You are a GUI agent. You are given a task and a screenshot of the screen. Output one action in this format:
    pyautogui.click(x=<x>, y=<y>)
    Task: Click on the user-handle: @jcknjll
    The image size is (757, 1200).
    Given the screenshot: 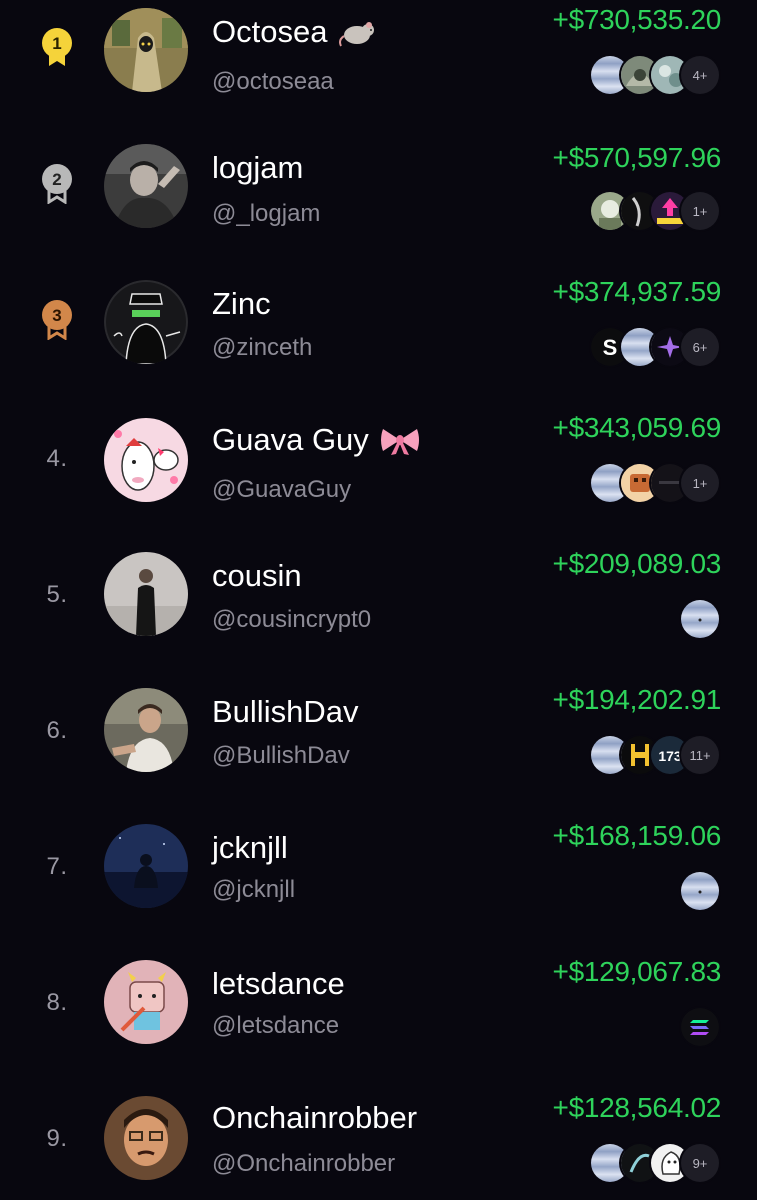 What is the action you would take?
    pyautogui.click(x=254, y=889)
    